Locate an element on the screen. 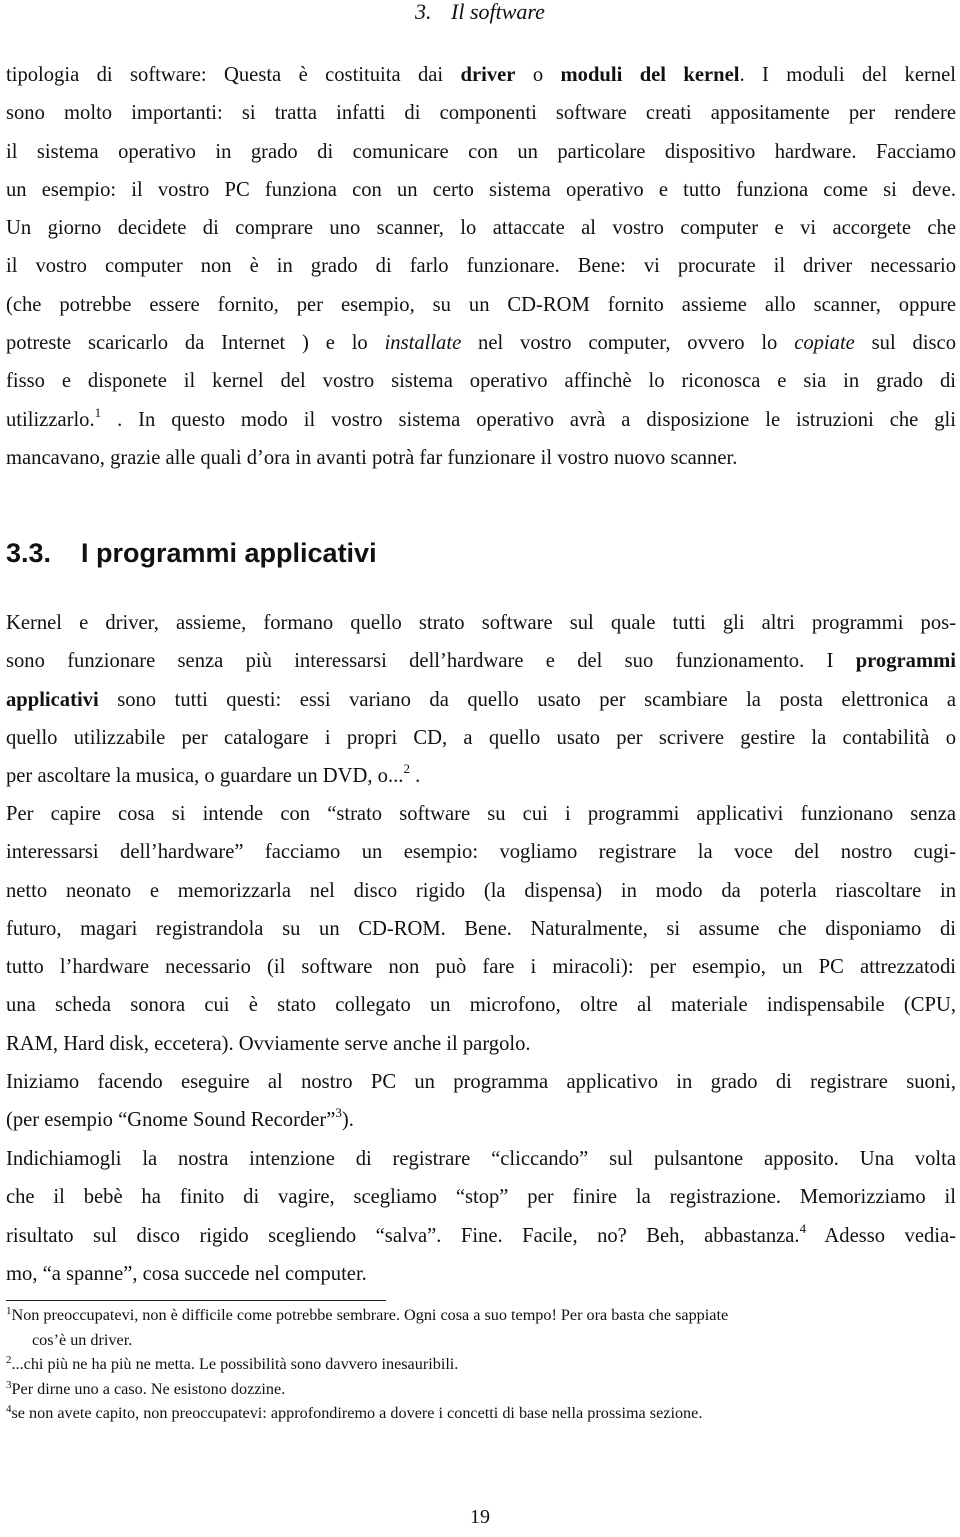  emphasis-installate: installate is located at coordinates (423, 343).